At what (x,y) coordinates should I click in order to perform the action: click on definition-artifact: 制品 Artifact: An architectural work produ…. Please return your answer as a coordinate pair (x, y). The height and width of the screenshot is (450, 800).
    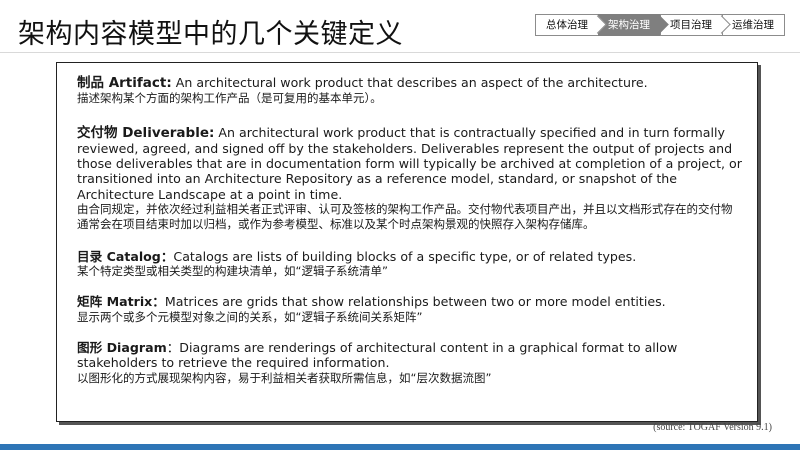
    Looking at the image, I should click on (410, 91).